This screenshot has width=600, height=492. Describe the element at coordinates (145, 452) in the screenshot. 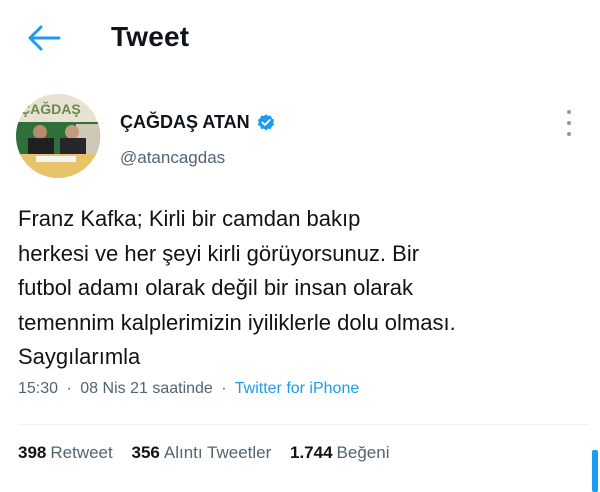

I see `quotes-count: 356` at that location.